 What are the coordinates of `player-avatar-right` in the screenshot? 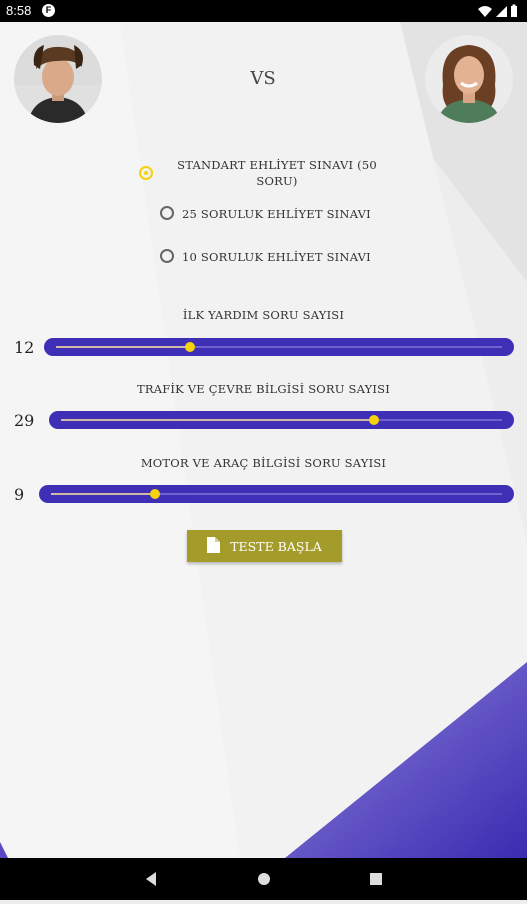 It's located at (469, 79).